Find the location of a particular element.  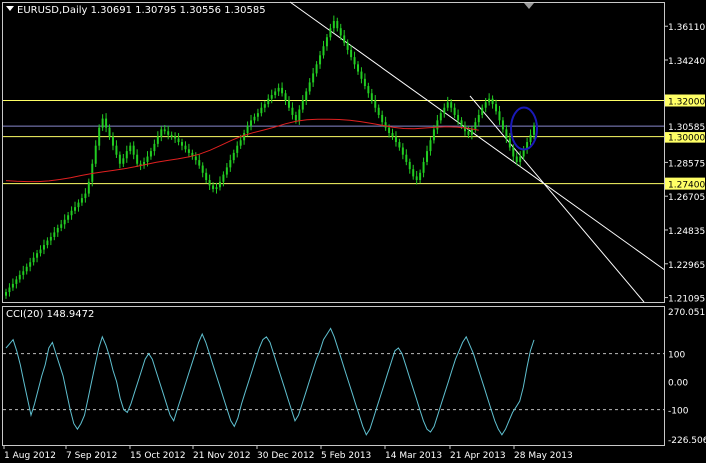

price-axis-label: 1.34240 is located at coordinates (686, 62).